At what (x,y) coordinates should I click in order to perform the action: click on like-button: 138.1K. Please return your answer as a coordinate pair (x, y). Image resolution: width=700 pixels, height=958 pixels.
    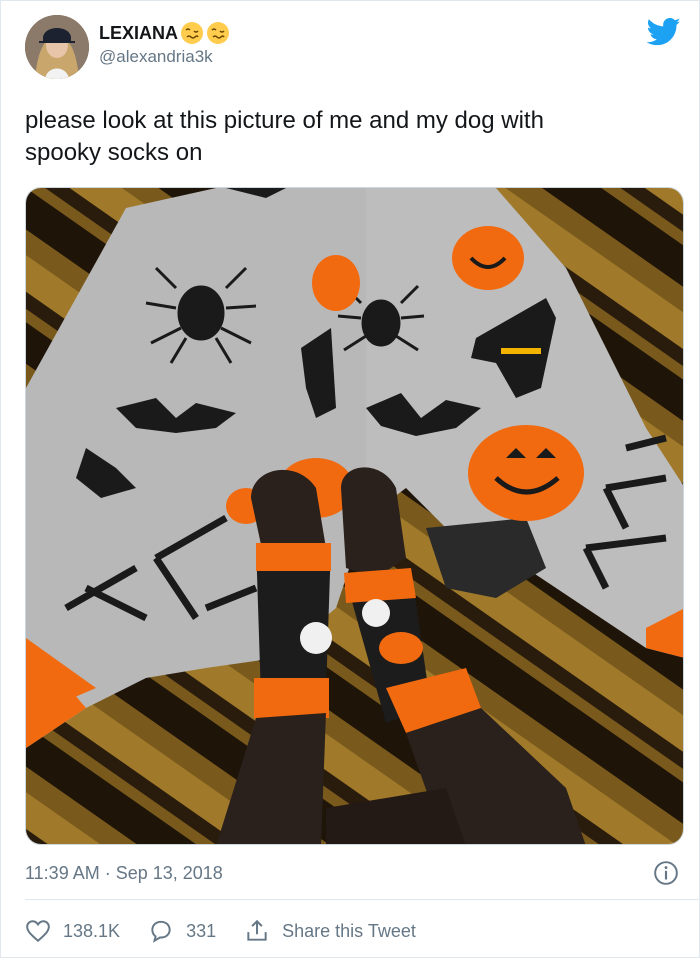
    Looking at the image, I should click on (72, 931).